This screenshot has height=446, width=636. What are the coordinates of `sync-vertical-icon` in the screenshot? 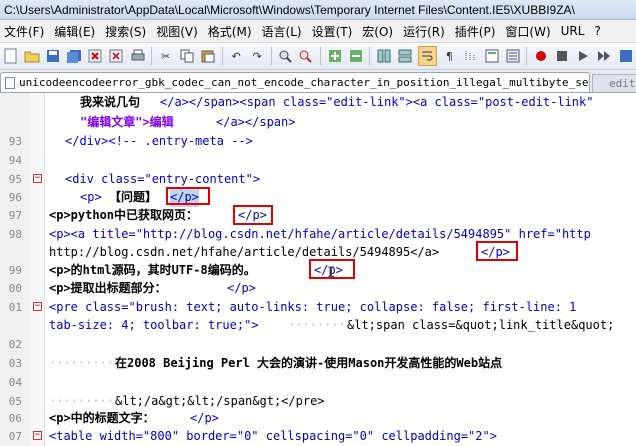 It's located at (383, 56).